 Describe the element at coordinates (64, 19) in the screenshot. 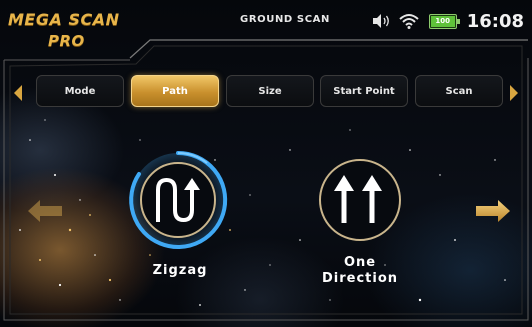

I see `logo-line1: MEGA SCAN` at that location.